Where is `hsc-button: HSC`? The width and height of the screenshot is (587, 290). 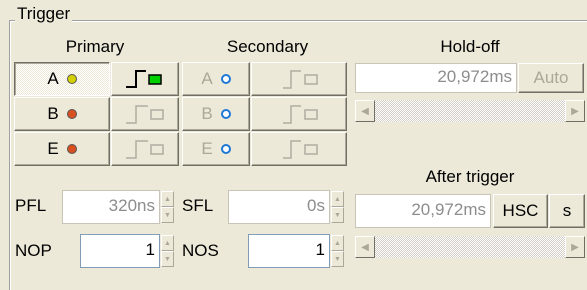
hsc-button: HSC is located at coordinates (520, 211).